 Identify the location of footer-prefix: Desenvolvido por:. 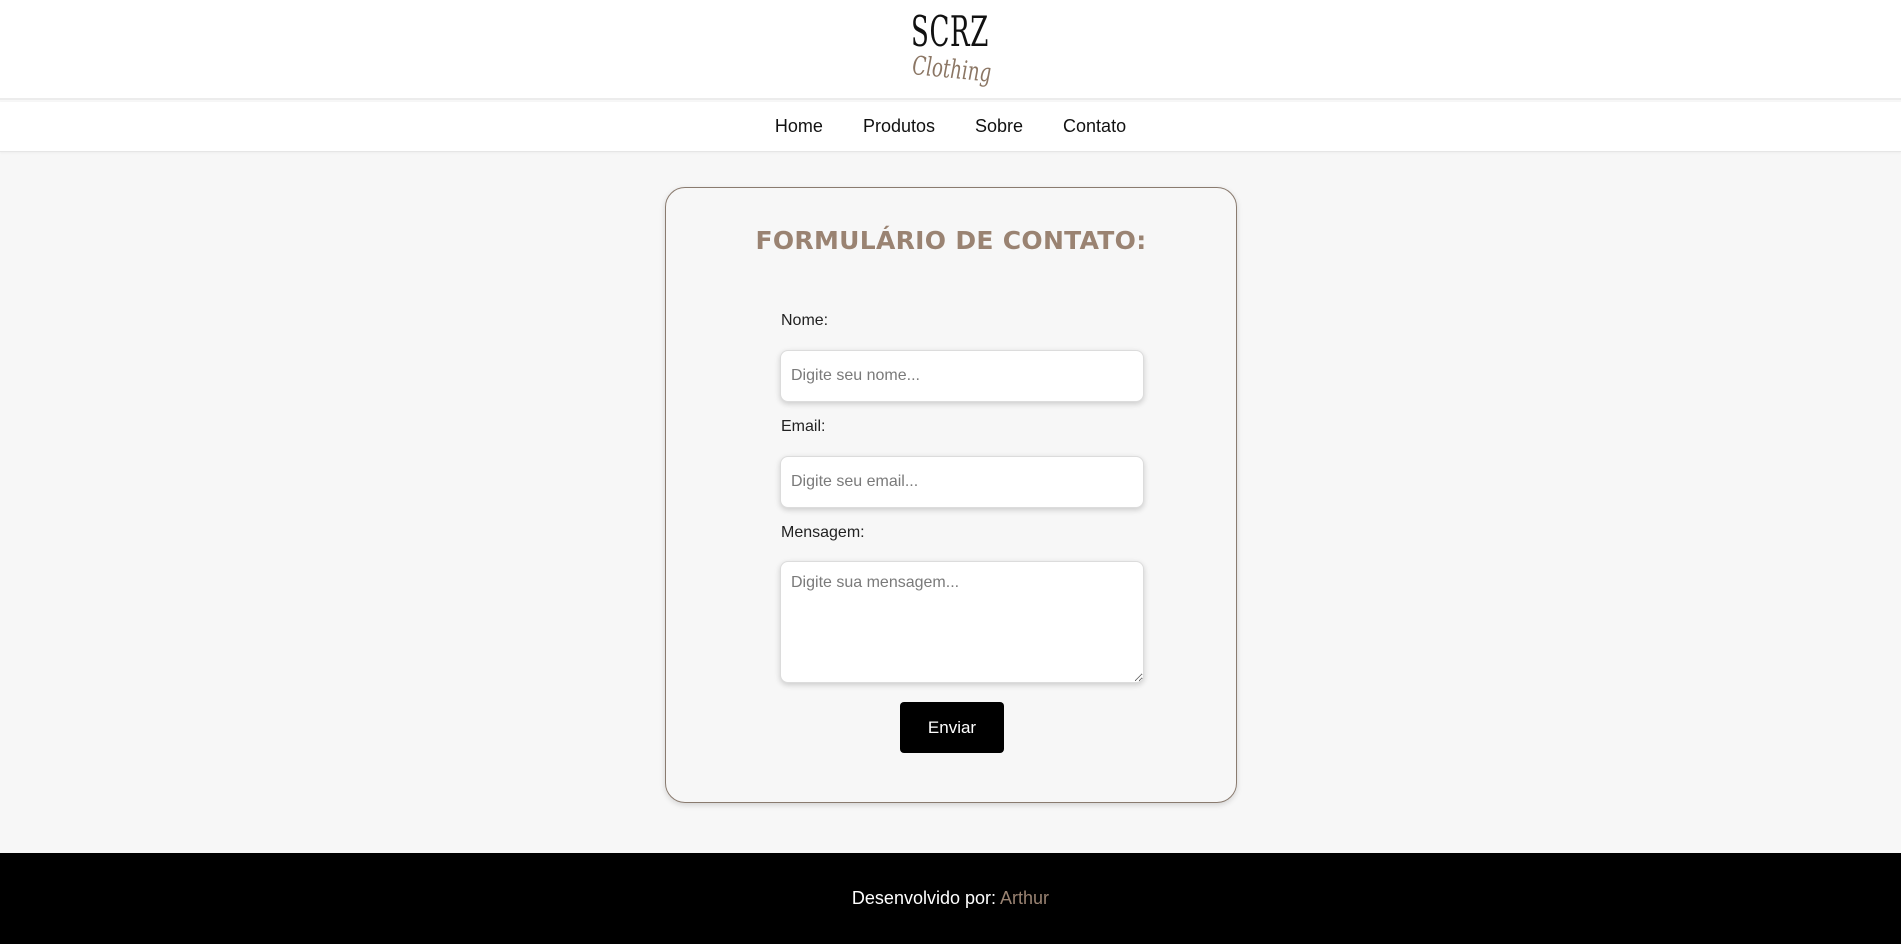
(924, 898).